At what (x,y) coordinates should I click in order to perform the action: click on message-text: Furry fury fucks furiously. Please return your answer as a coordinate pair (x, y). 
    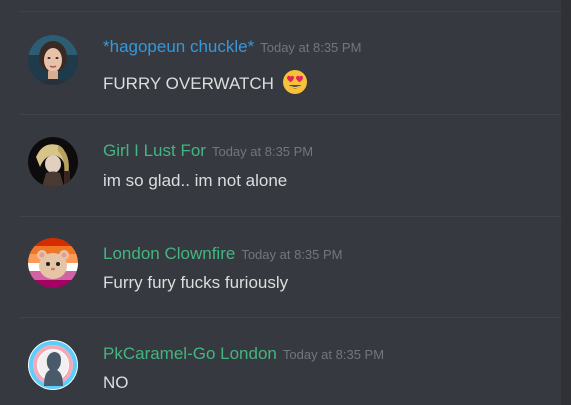
    Looking at the image, I should click on (196, 282).